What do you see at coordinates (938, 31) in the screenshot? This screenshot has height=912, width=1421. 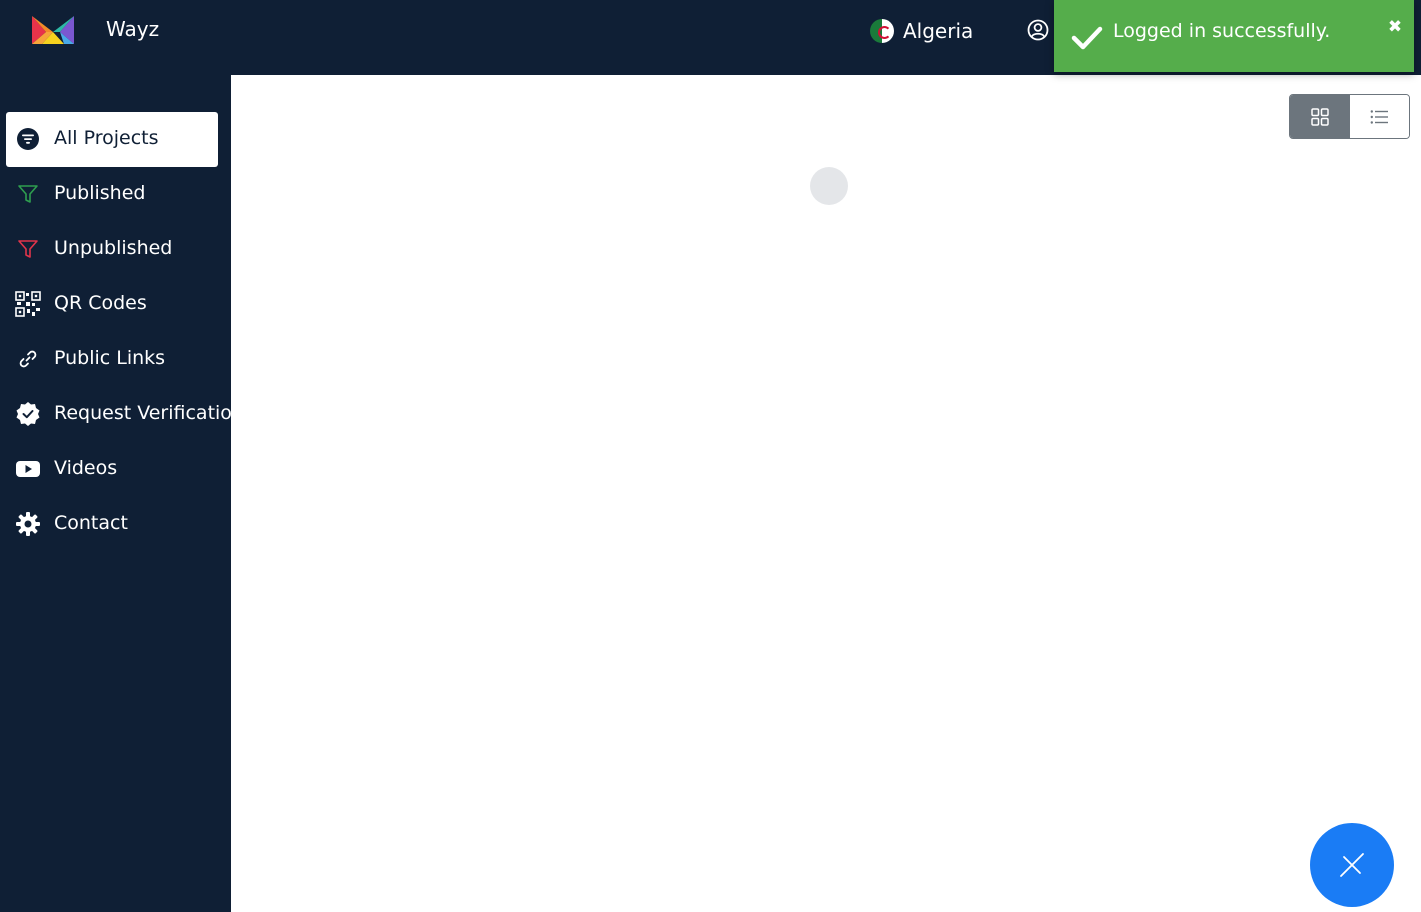 I see `country-label: Algeria` at bounding box center [938, 31].